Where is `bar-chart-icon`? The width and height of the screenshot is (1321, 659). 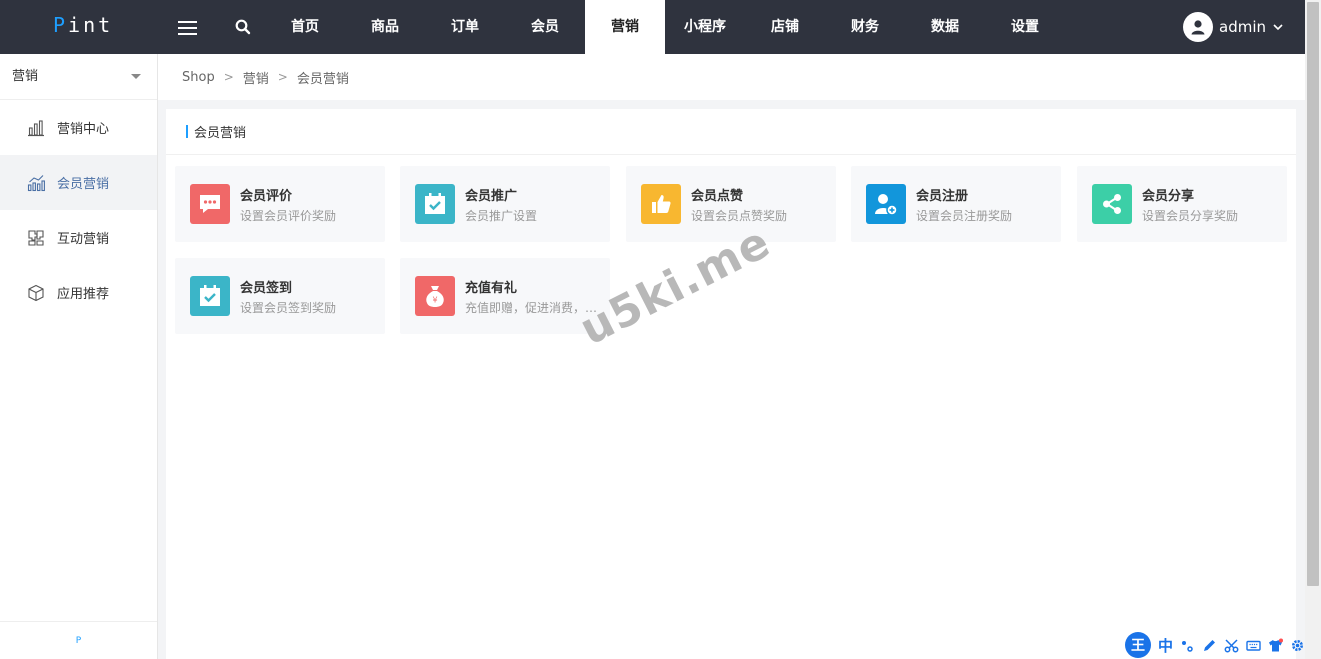 bar-chart-icon is located at coordinates (36, 127).